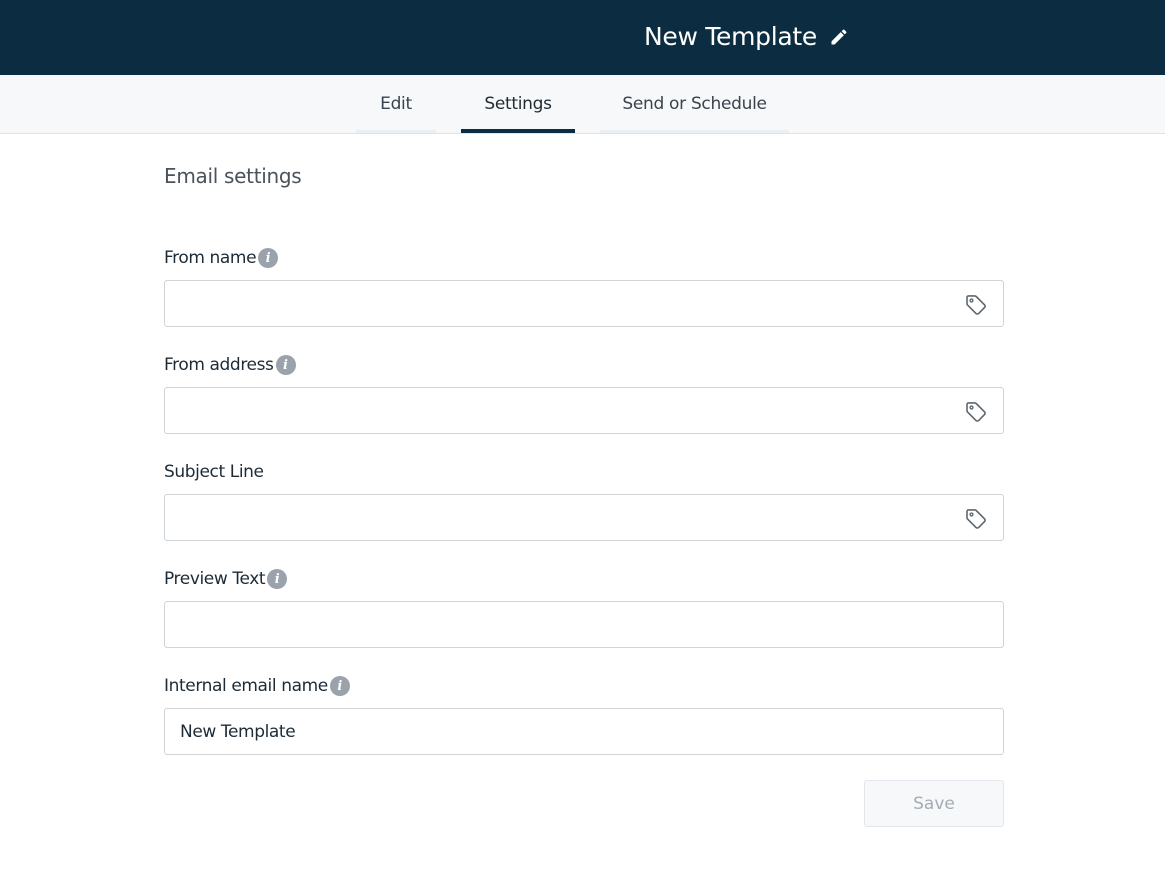  I want to click on subject-line-input, so click(584, 517).